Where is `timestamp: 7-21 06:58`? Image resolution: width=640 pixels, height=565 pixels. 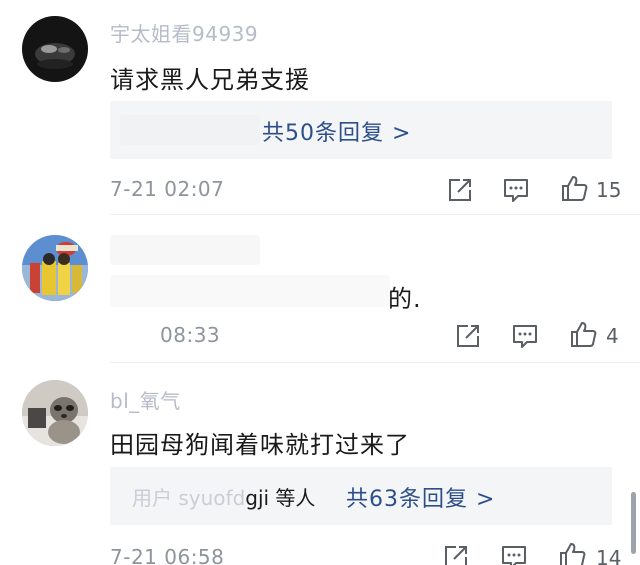
timestamp: 7-21 06:58 is located at coordinates (167, 555).